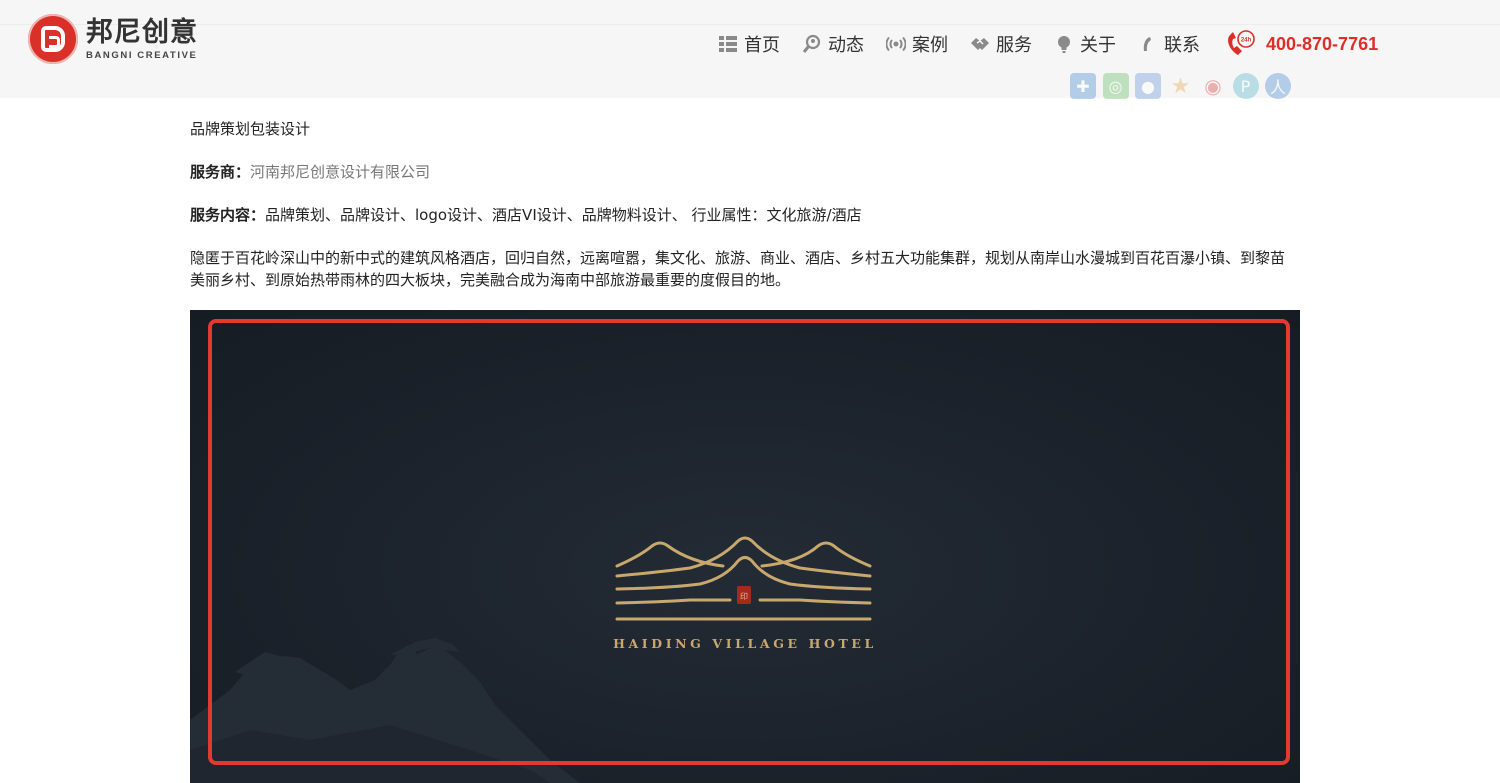 The image size is (1500, 783). Describe the element at coordinates (1182, 45) in the screenshot. I see `nav-label: 联系` at that location.